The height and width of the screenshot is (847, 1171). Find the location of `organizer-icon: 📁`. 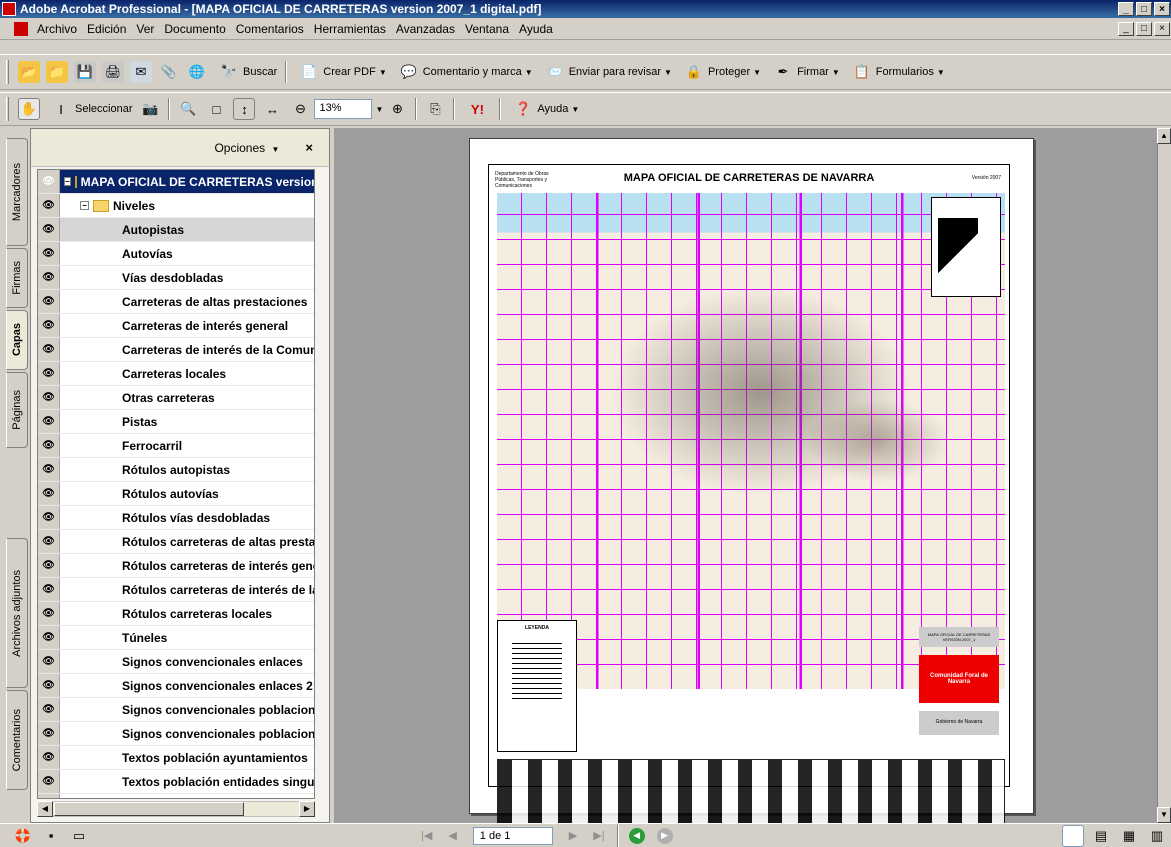

organizer-icon: 📁 is located at coordinates (57, 72).